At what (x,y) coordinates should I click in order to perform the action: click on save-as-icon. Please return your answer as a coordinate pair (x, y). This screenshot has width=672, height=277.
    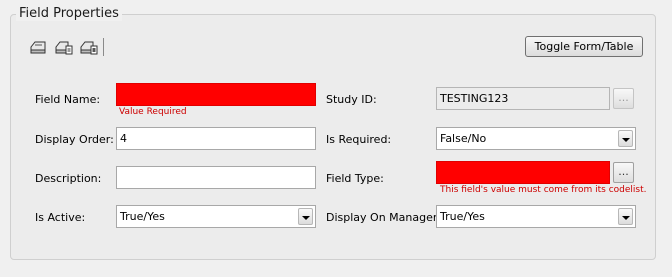
    Looking at the image, I should click on (64, 47).